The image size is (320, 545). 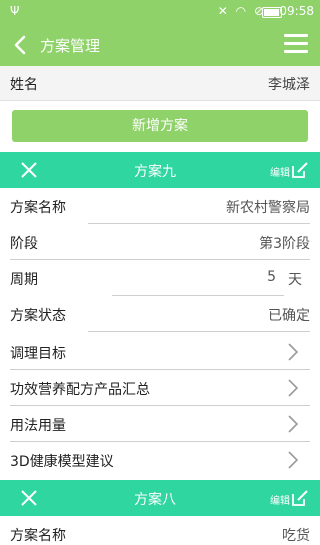 I want to click on status-time: 09:58, so click(x=296, y=11).